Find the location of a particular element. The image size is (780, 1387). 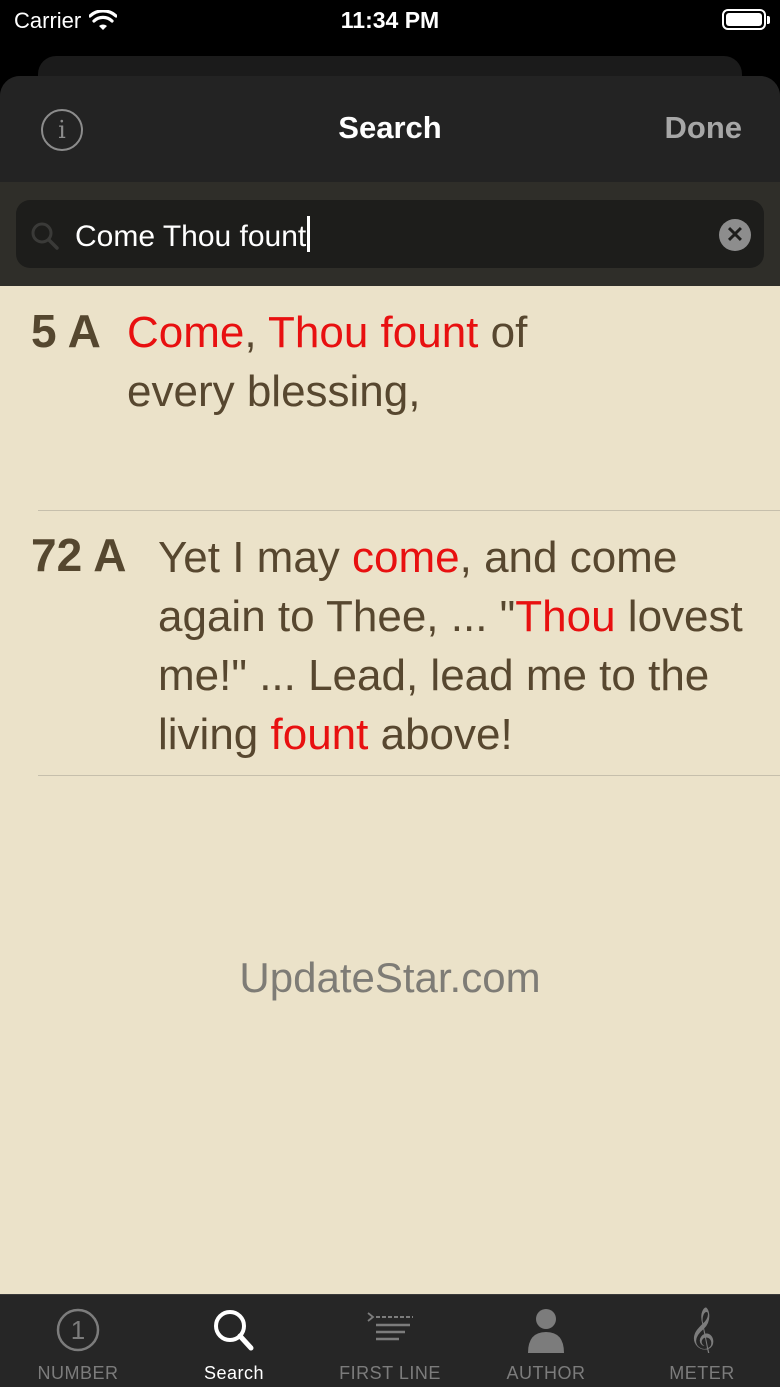

tab-label: METER is located at coordinates (702, 1373).